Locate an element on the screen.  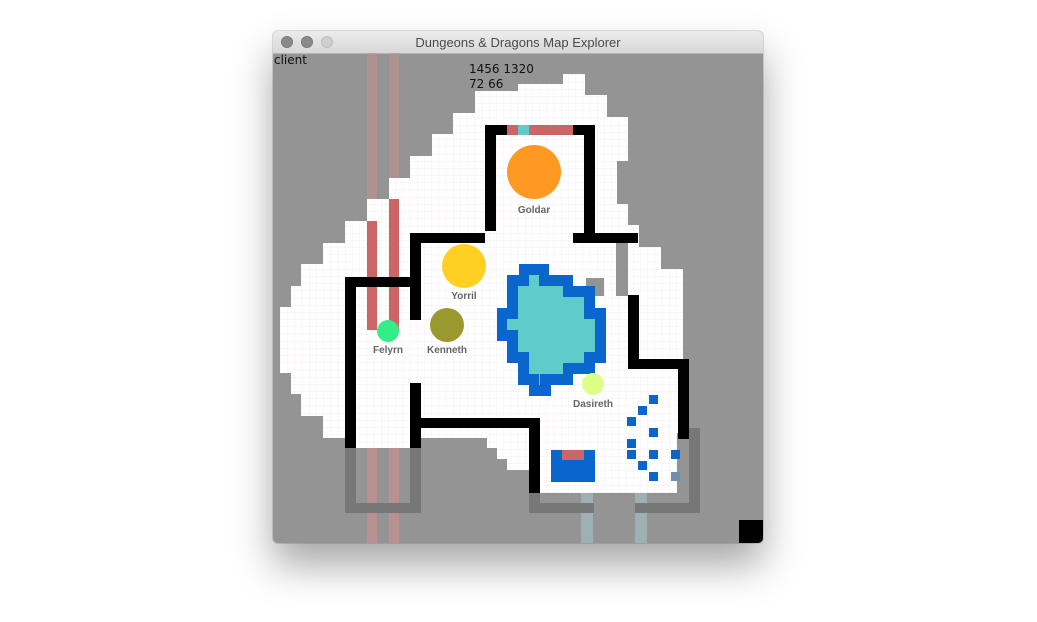
token-name-label: Dasireth is located at coordinates (593, 404).